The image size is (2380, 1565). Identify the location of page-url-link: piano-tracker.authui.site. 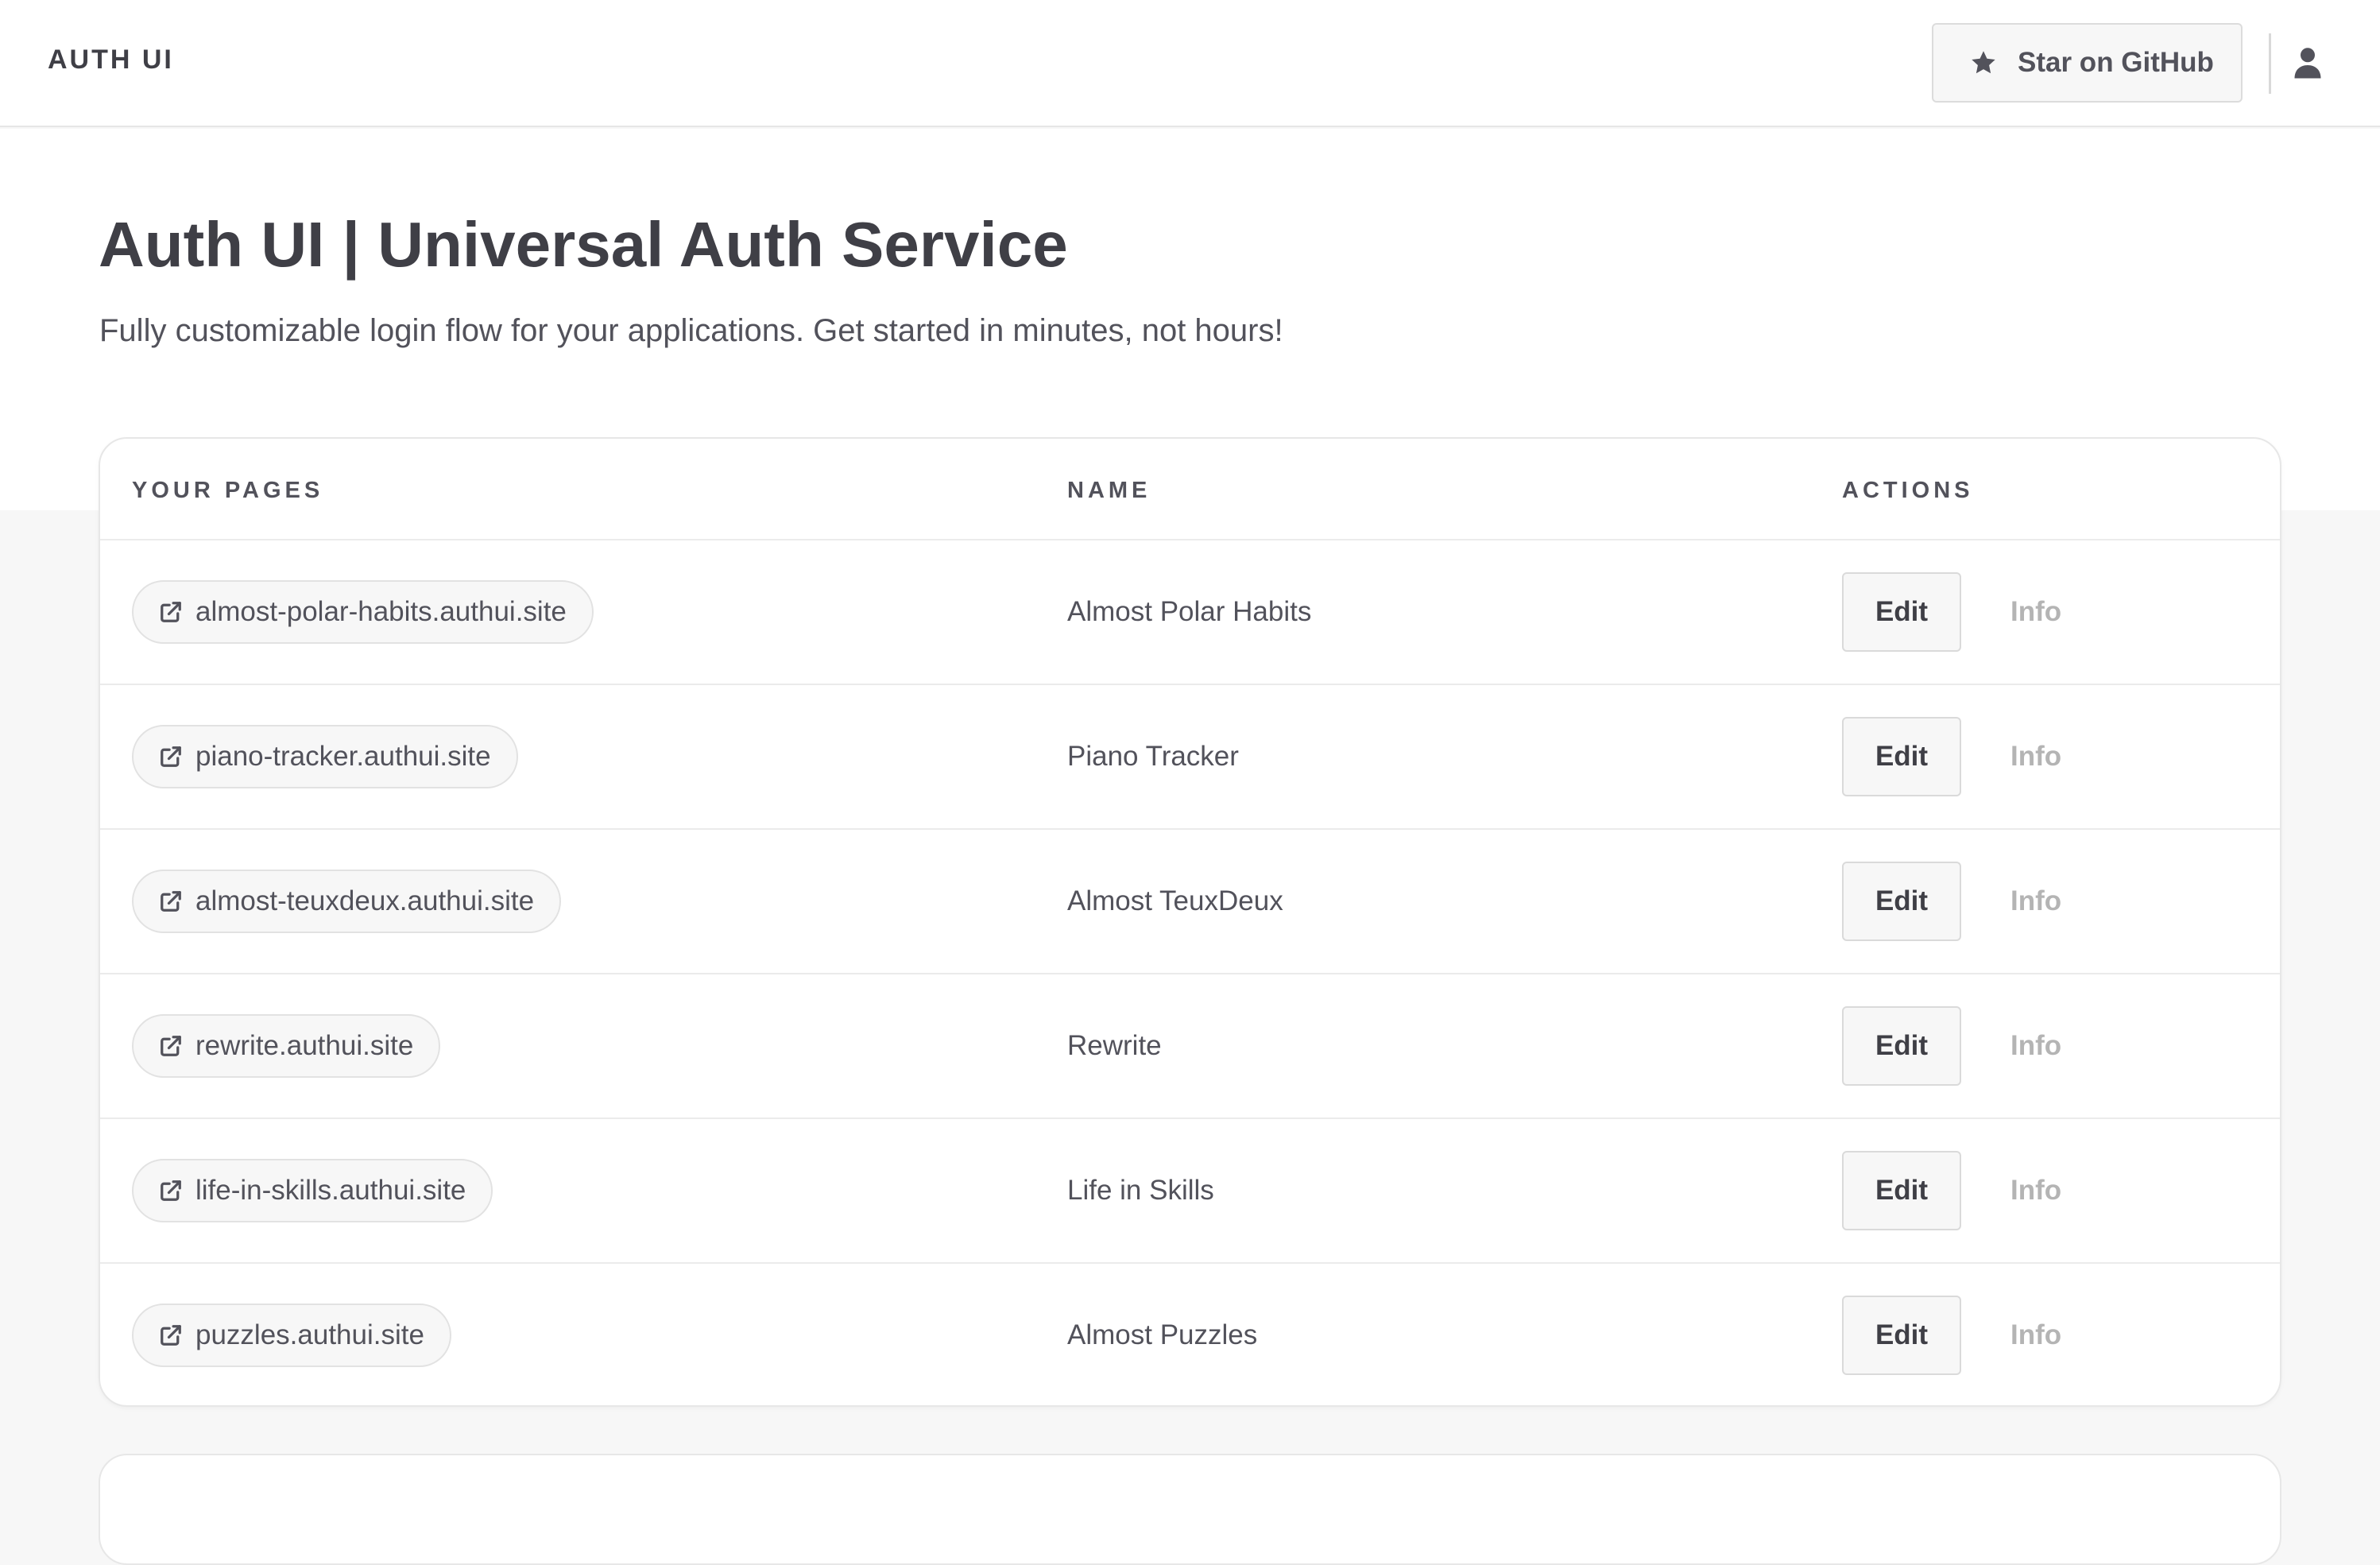
(325, 756).